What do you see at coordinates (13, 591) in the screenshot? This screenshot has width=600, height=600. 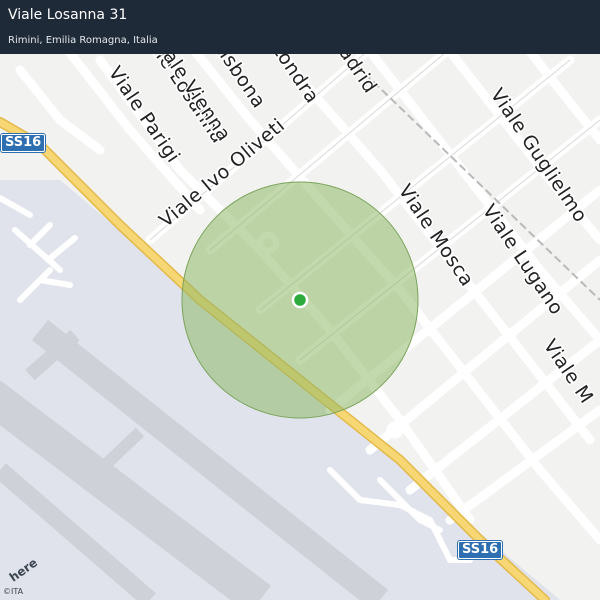 I see `map-copyright: ©ITA` at bounding box center [13, 591].